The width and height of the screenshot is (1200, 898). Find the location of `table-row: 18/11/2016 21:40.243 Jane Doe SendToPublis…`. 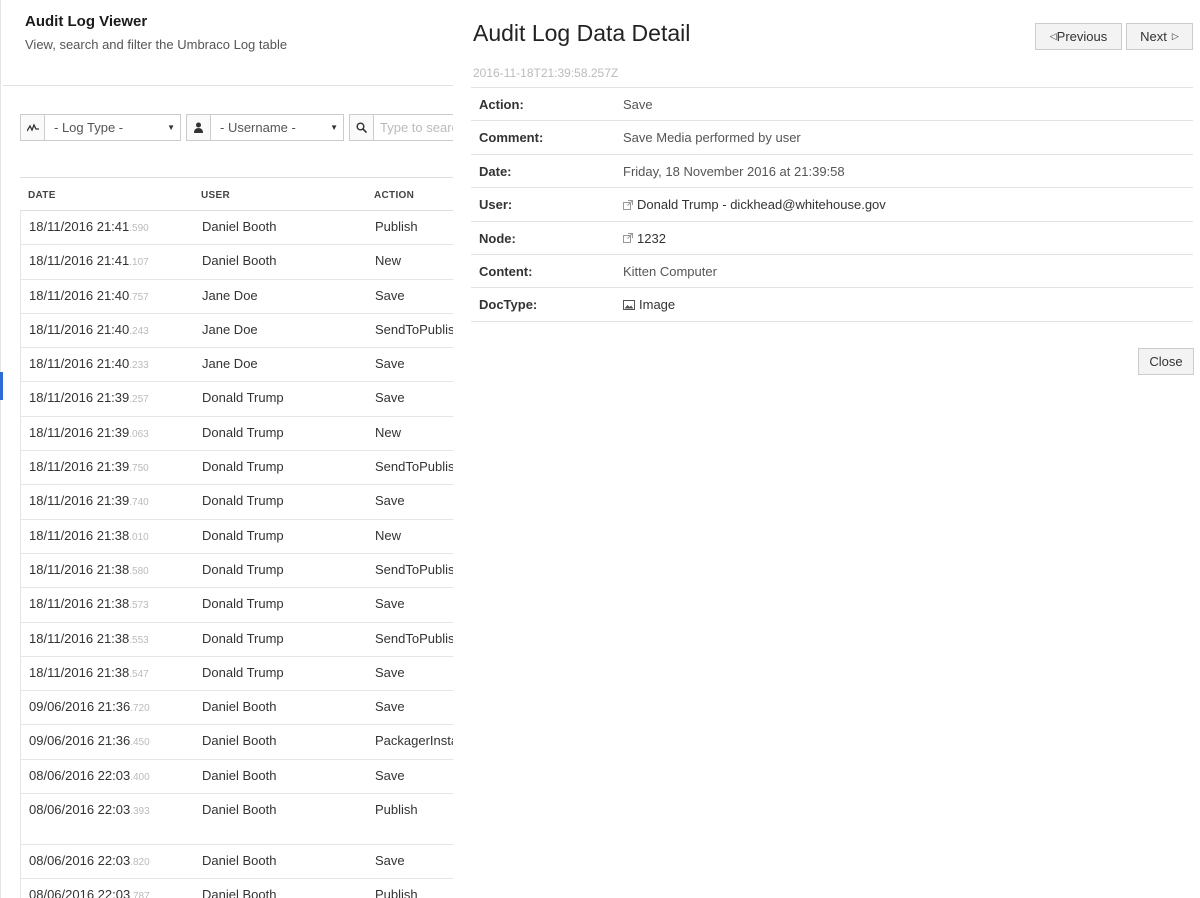

table-row: 18/11/2016 21:40.243 Jane Doe SendToPublis… is located at coordinates (236, 331).